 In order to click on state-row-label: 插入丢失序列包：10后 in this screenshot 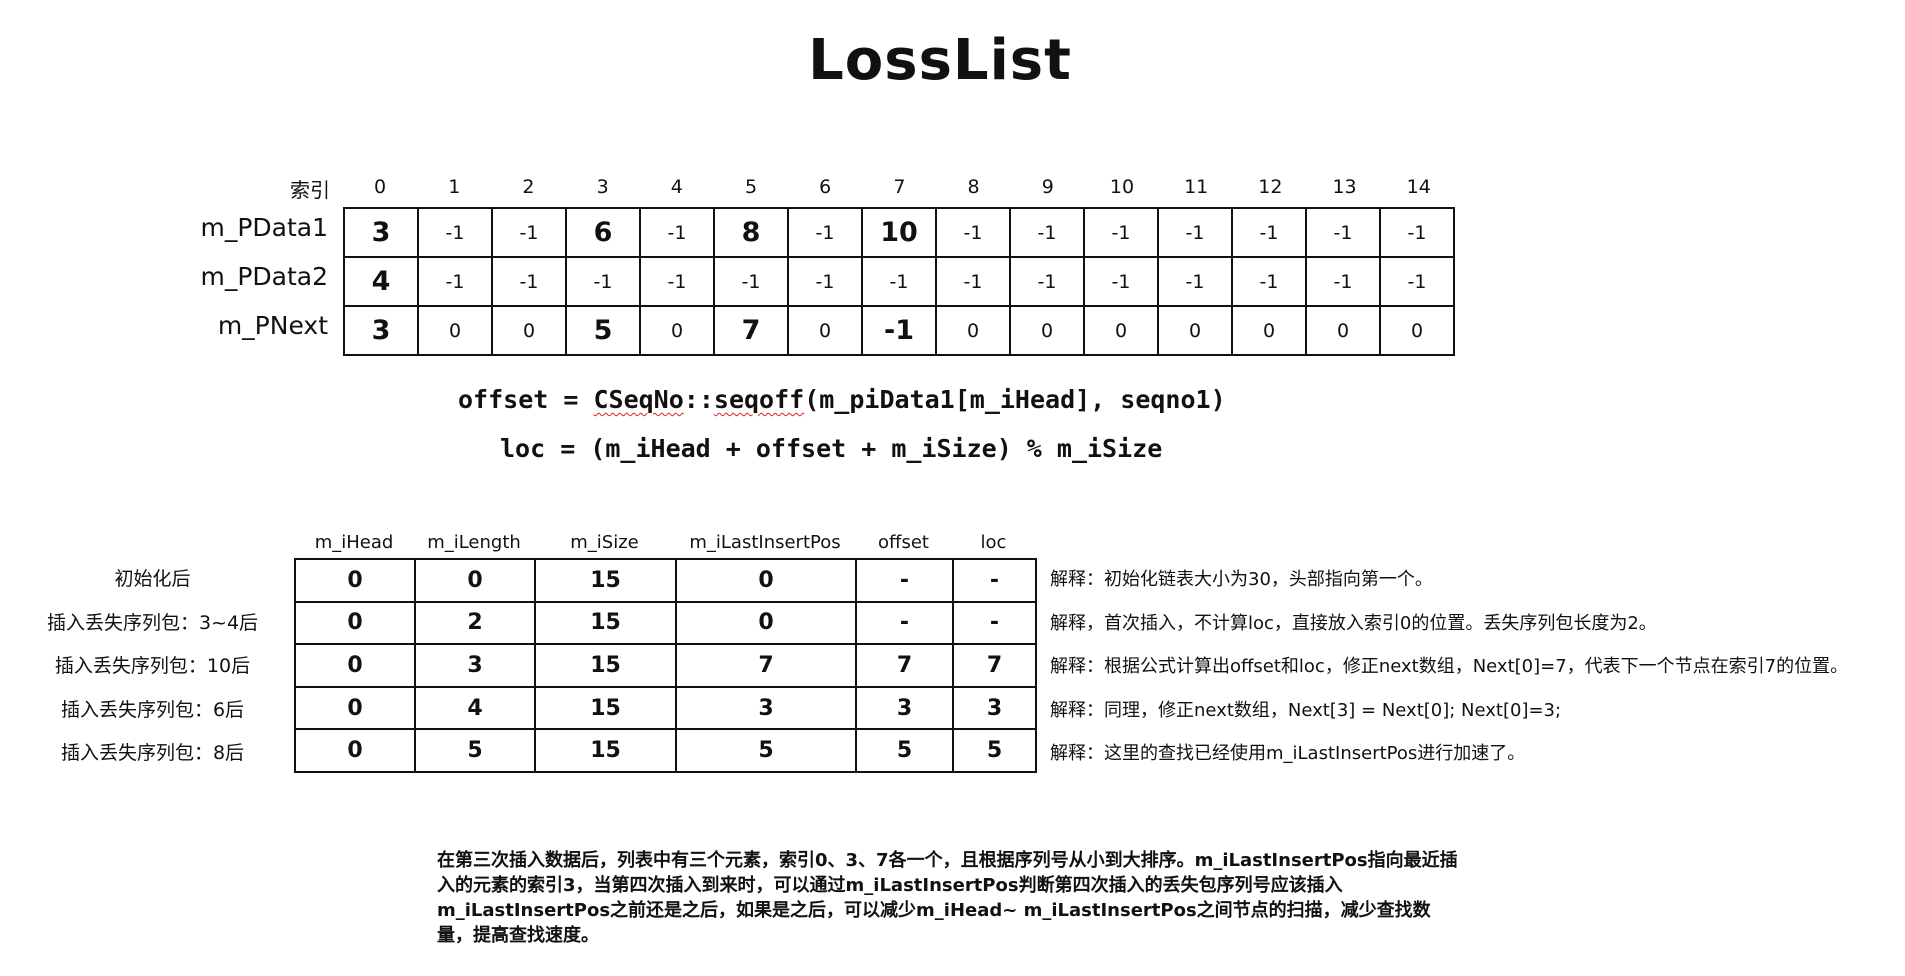, I will do `click(152, 666)`.